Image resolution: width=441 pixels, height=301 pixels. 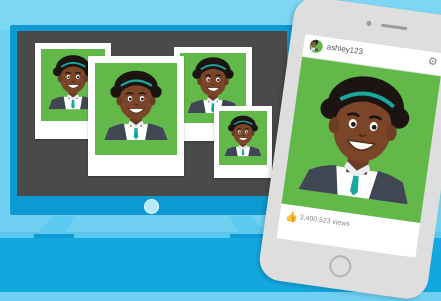 What do you see at coordinates (316, 46) in the screenshot?
I see `avatar` at bounding box center [316, 46].